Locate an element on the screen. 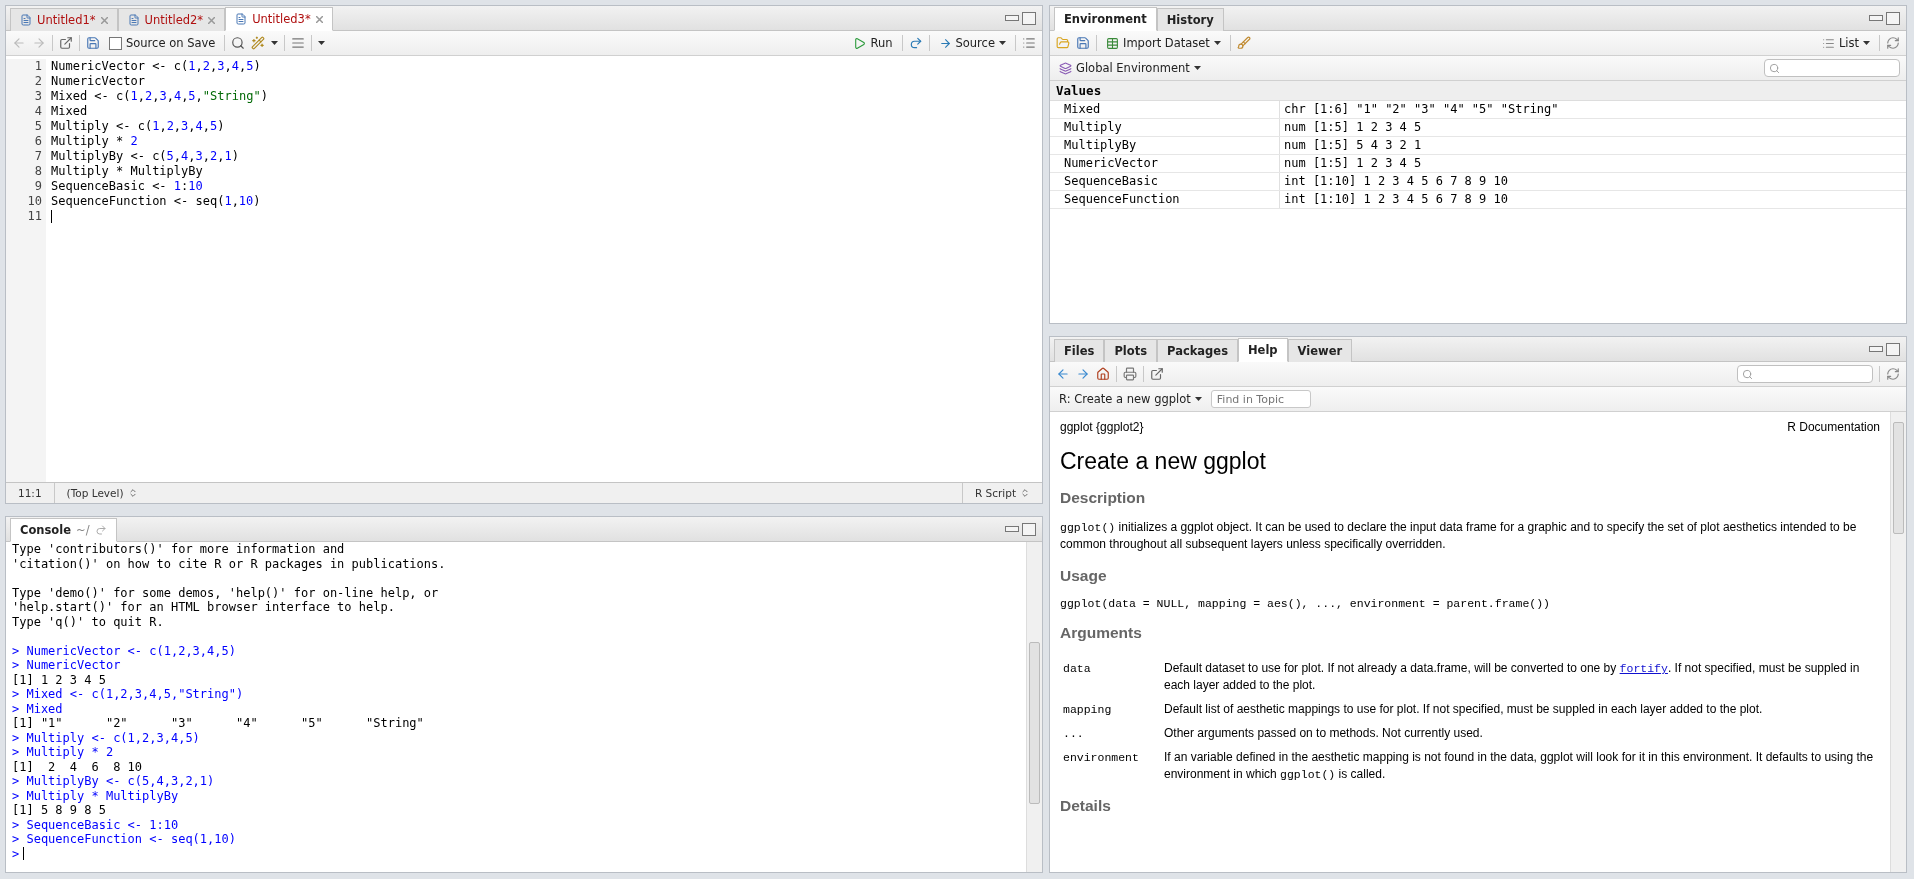  view-mode-button: List is located at coordinates (1845, 43).